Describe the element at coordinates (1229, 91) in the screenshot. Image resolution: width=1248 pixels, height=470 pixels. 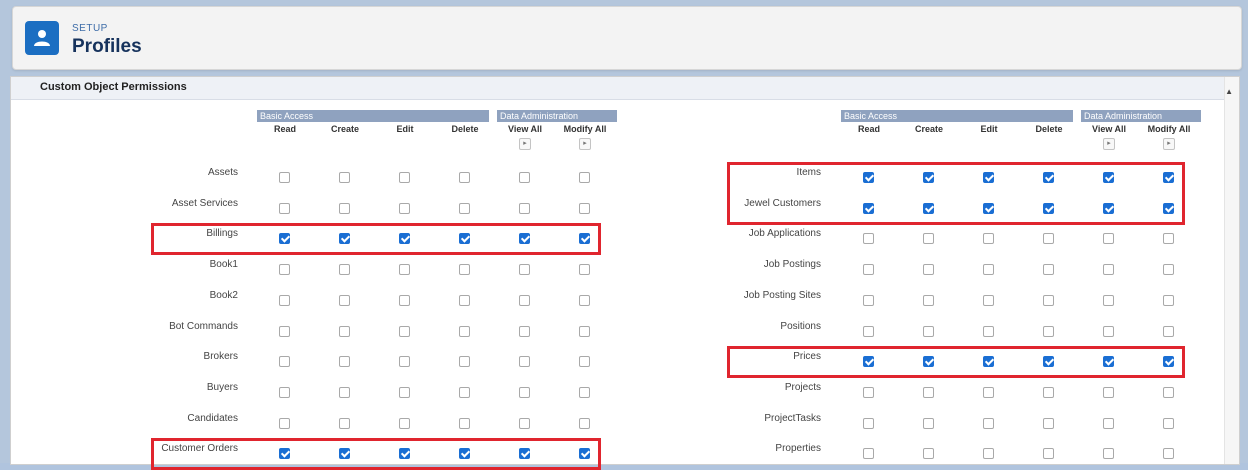
I see `scroll-up-icon: ▲` at that location.